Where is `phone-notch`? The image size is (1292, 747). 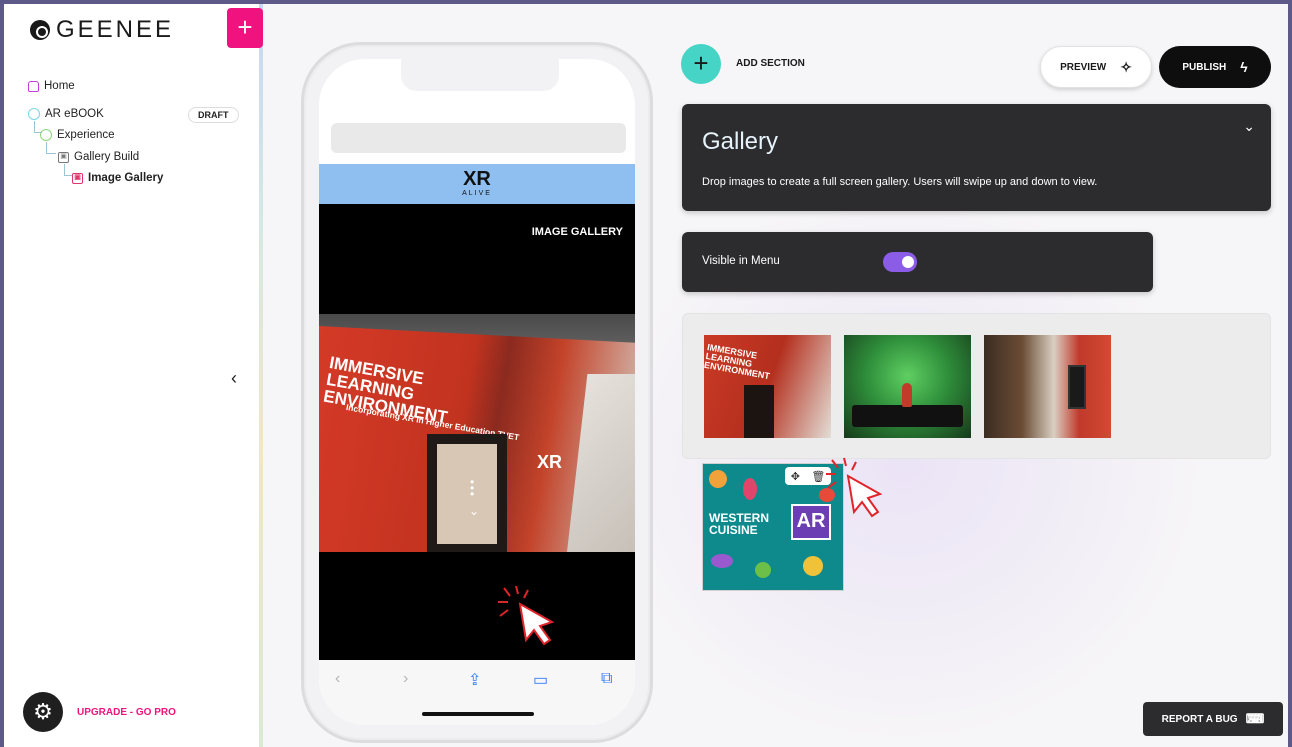
phone-notch is located at coordinates (480, 75).